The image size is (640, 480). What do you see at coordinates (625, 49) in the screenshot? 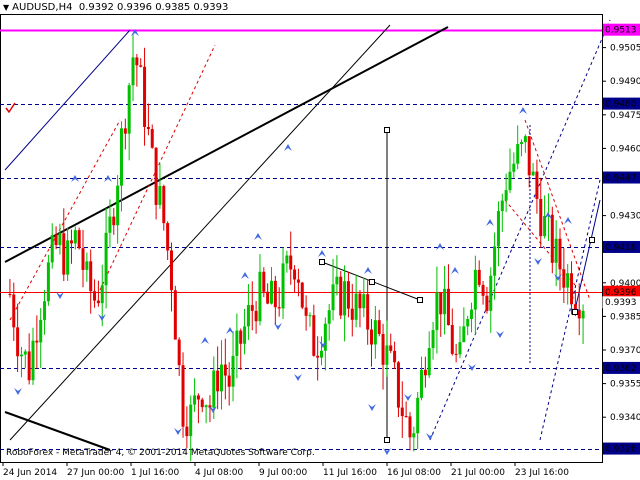
I see `price-tick-label: 0.9505` at bounding box center [625, 49].